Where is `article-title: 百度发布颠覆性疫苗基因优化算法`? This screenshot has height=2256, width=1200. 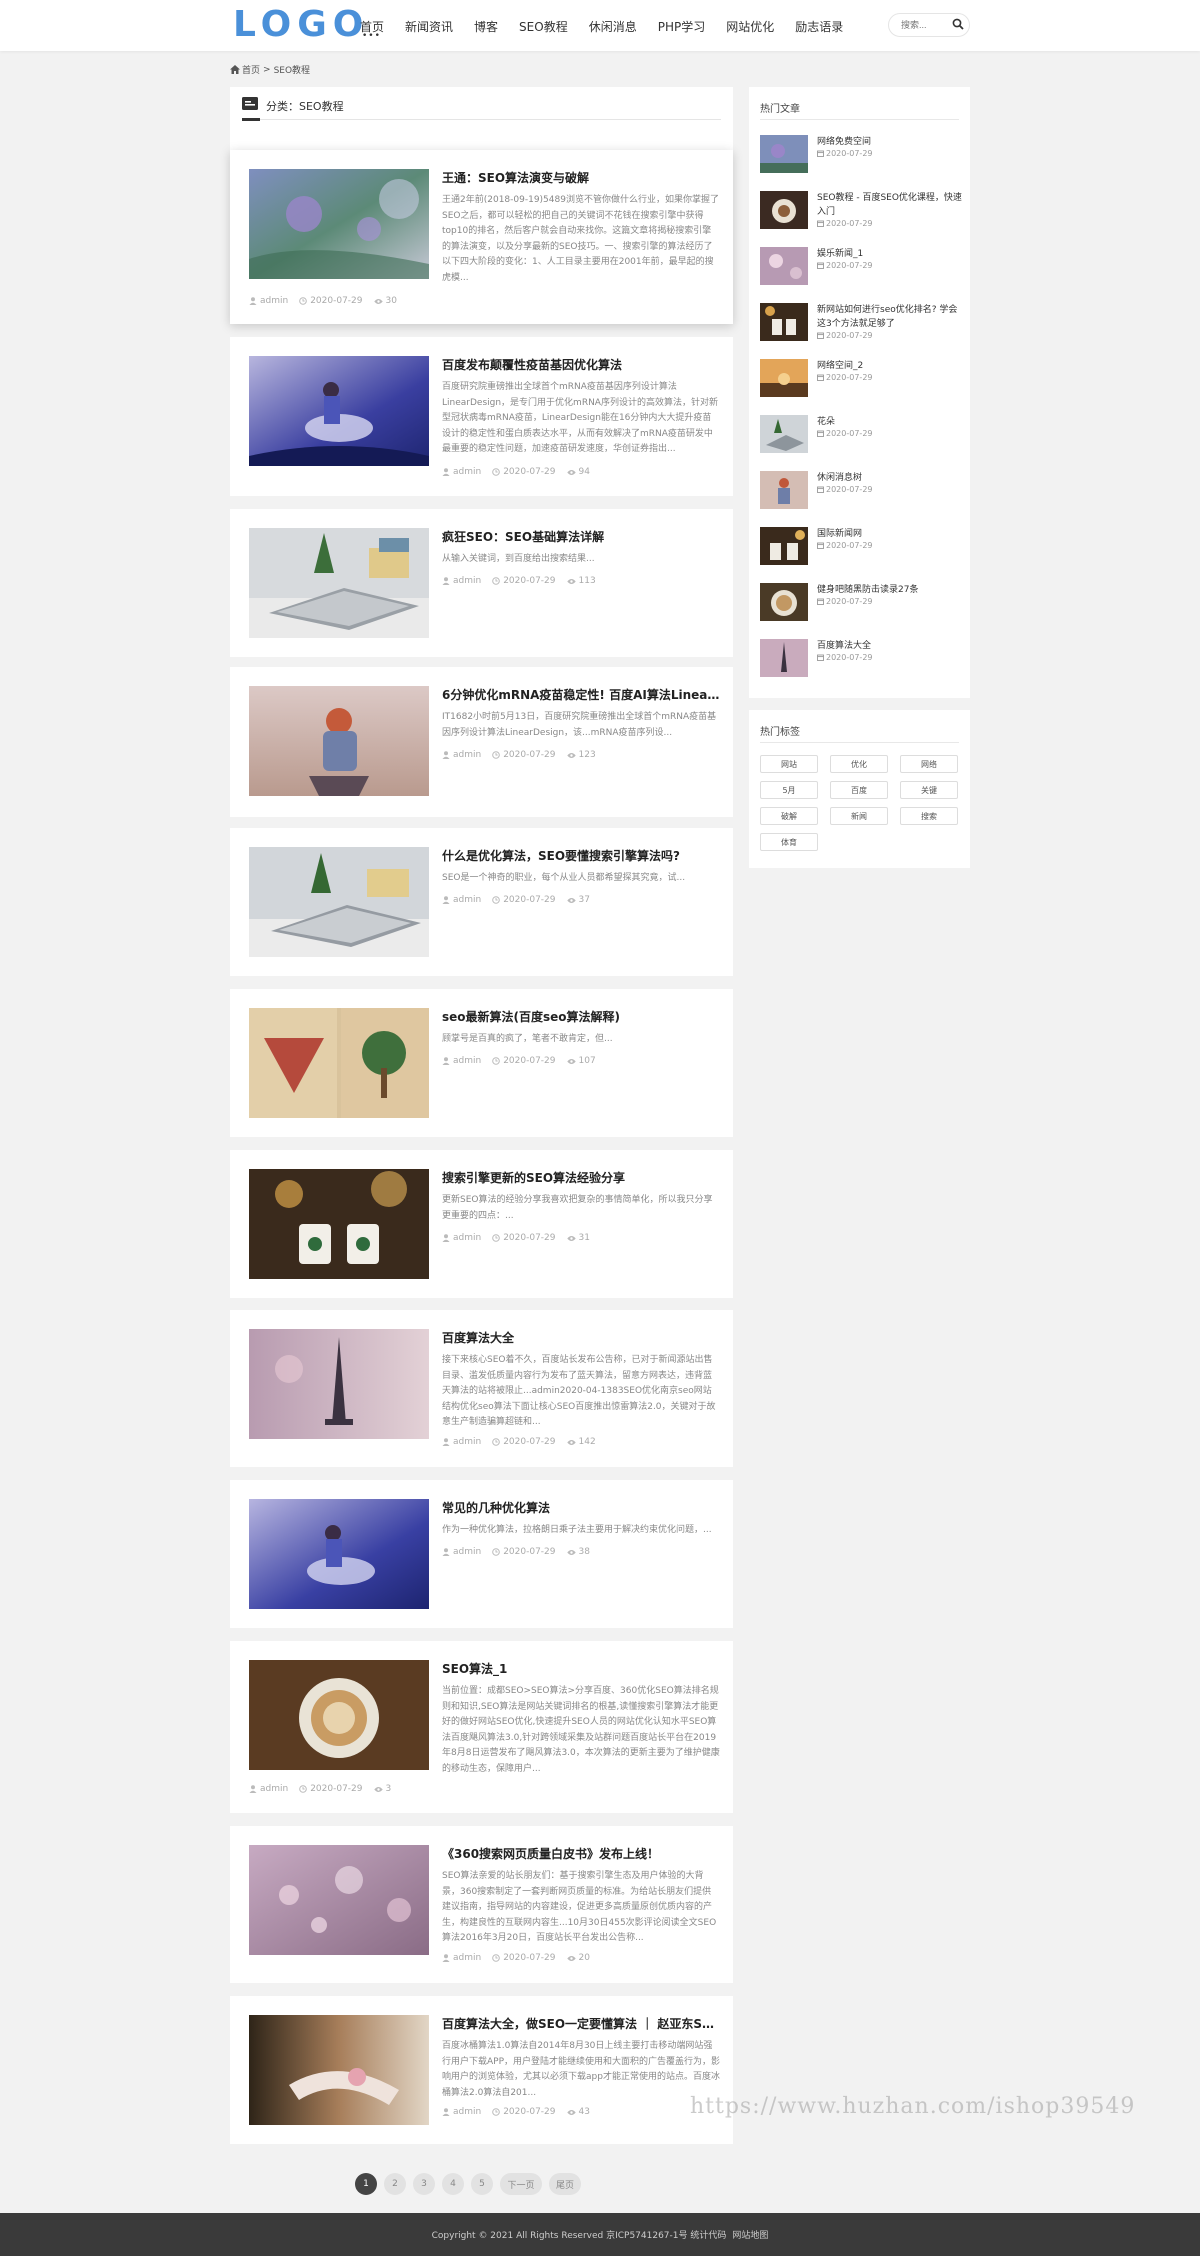
article-title: 百度发布颠覆性疫苗基因优化算法 is located at coordinates (581, 364).